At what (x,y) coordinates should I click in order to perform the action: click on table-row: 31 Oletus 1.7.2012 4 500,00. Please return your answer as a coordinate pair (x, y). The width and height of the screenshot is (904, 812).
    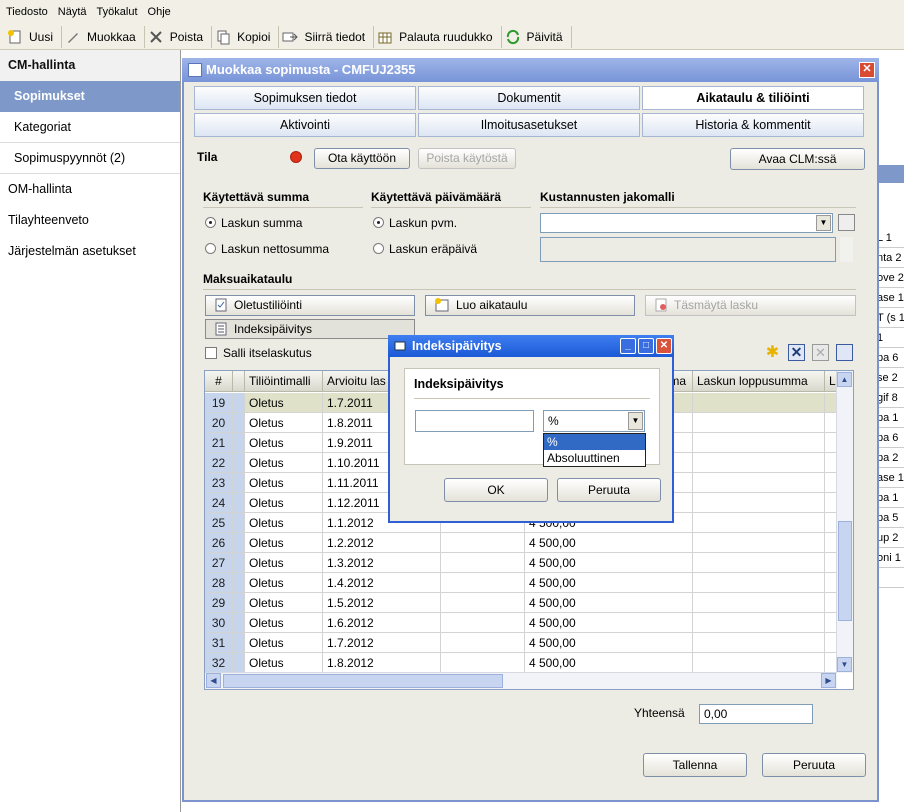
    Looking at the image, I should click on (521, 643).